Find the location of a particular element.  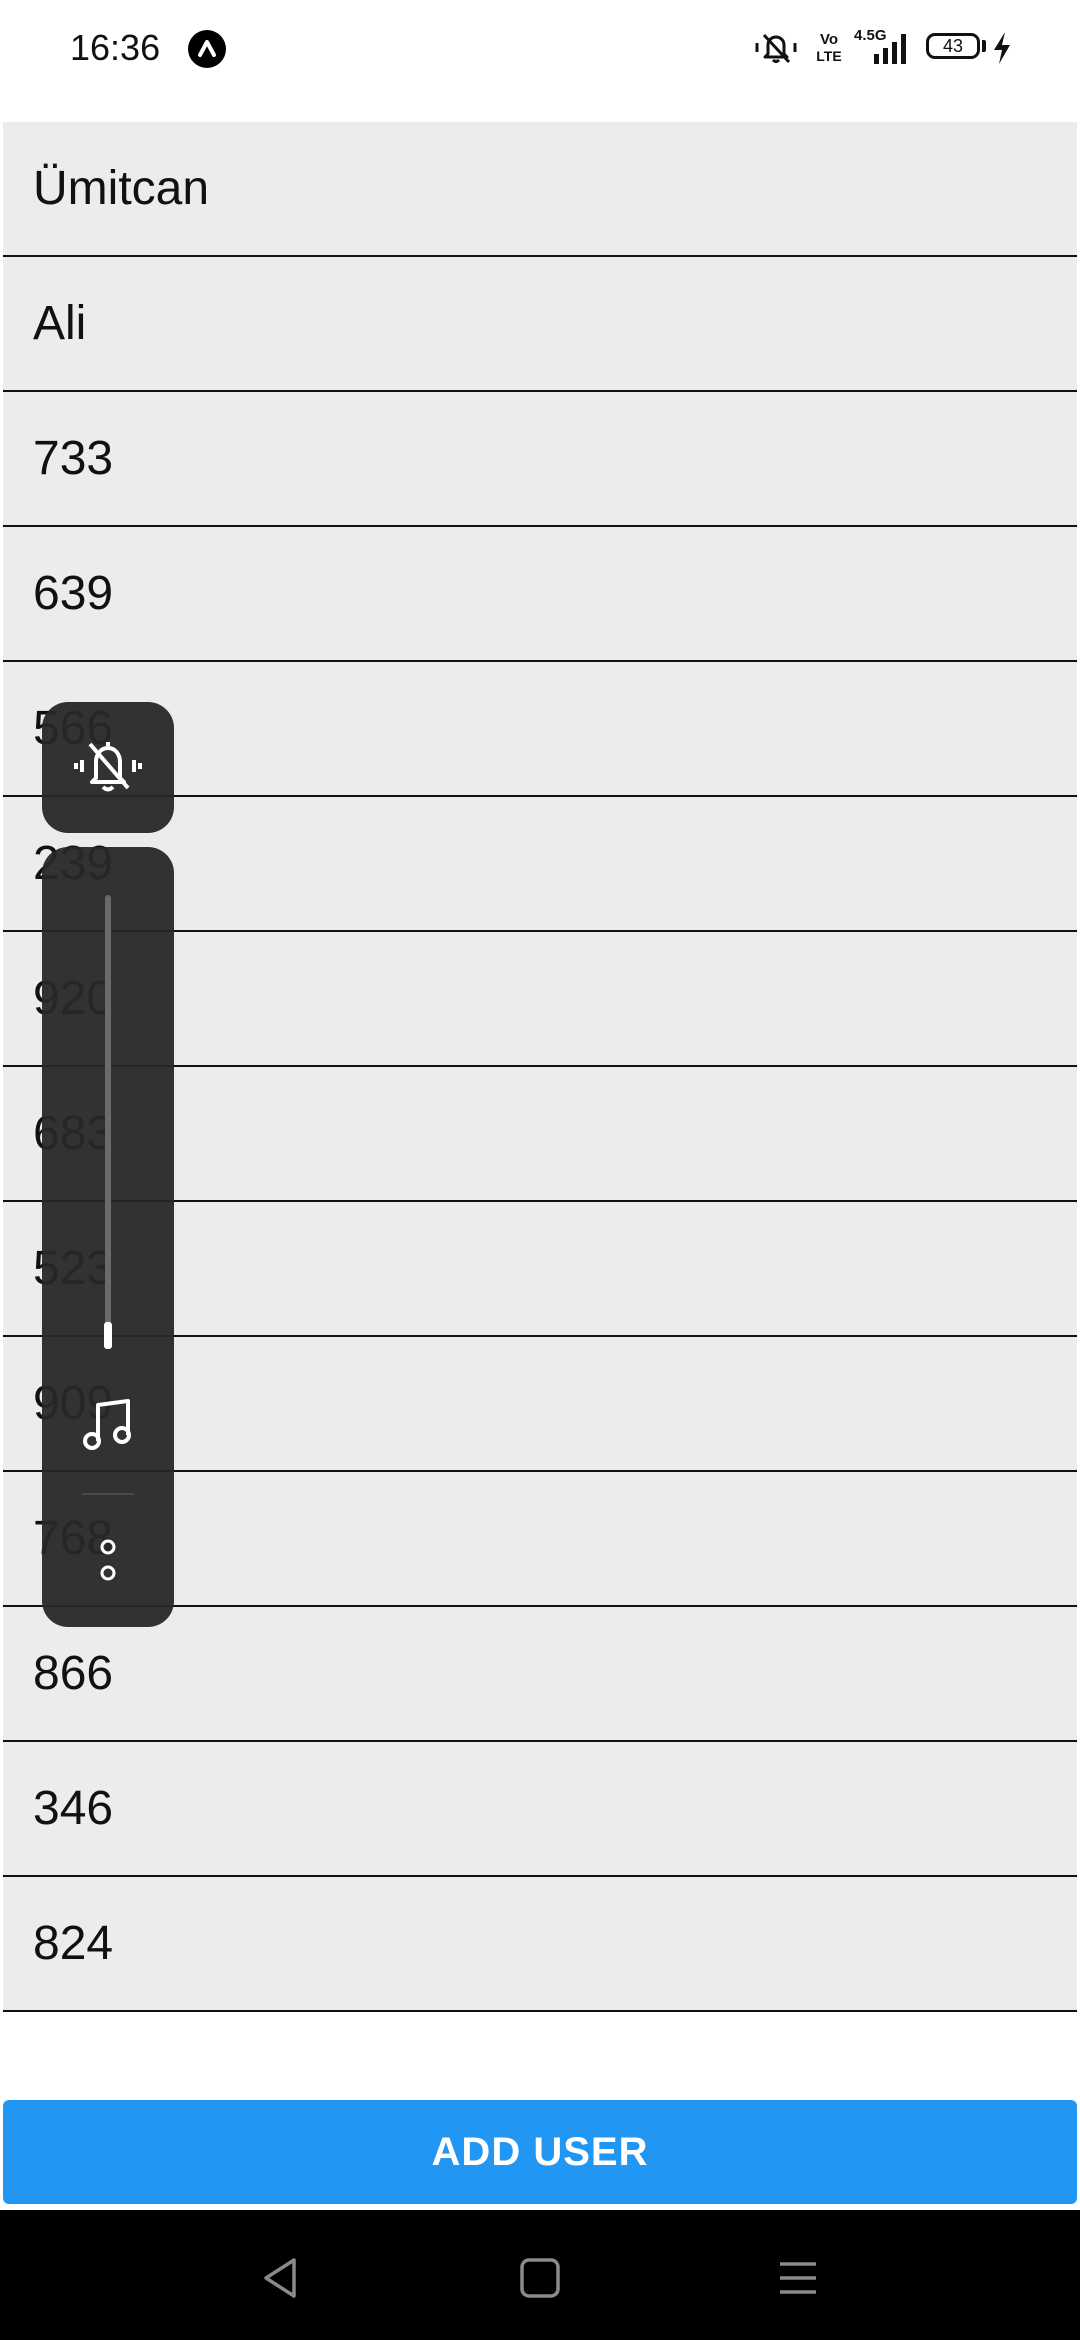

list-item: 733 is located at coordinates (540, 459).